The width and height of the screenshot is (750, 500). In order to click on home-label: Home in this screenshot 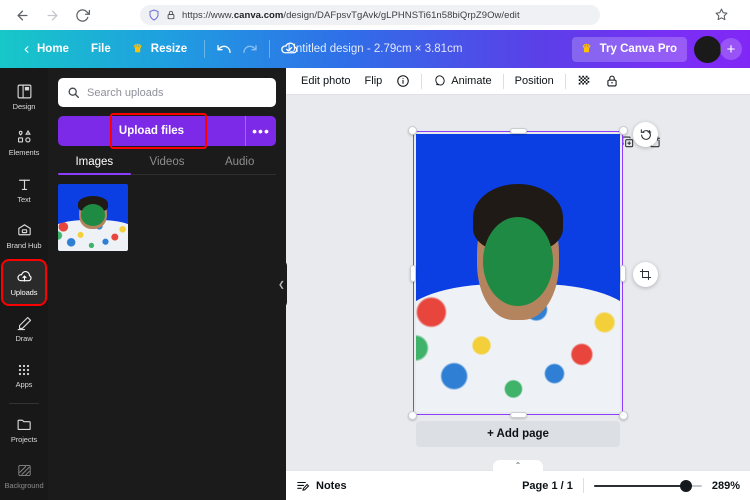, I will do `click(53, 49)`.